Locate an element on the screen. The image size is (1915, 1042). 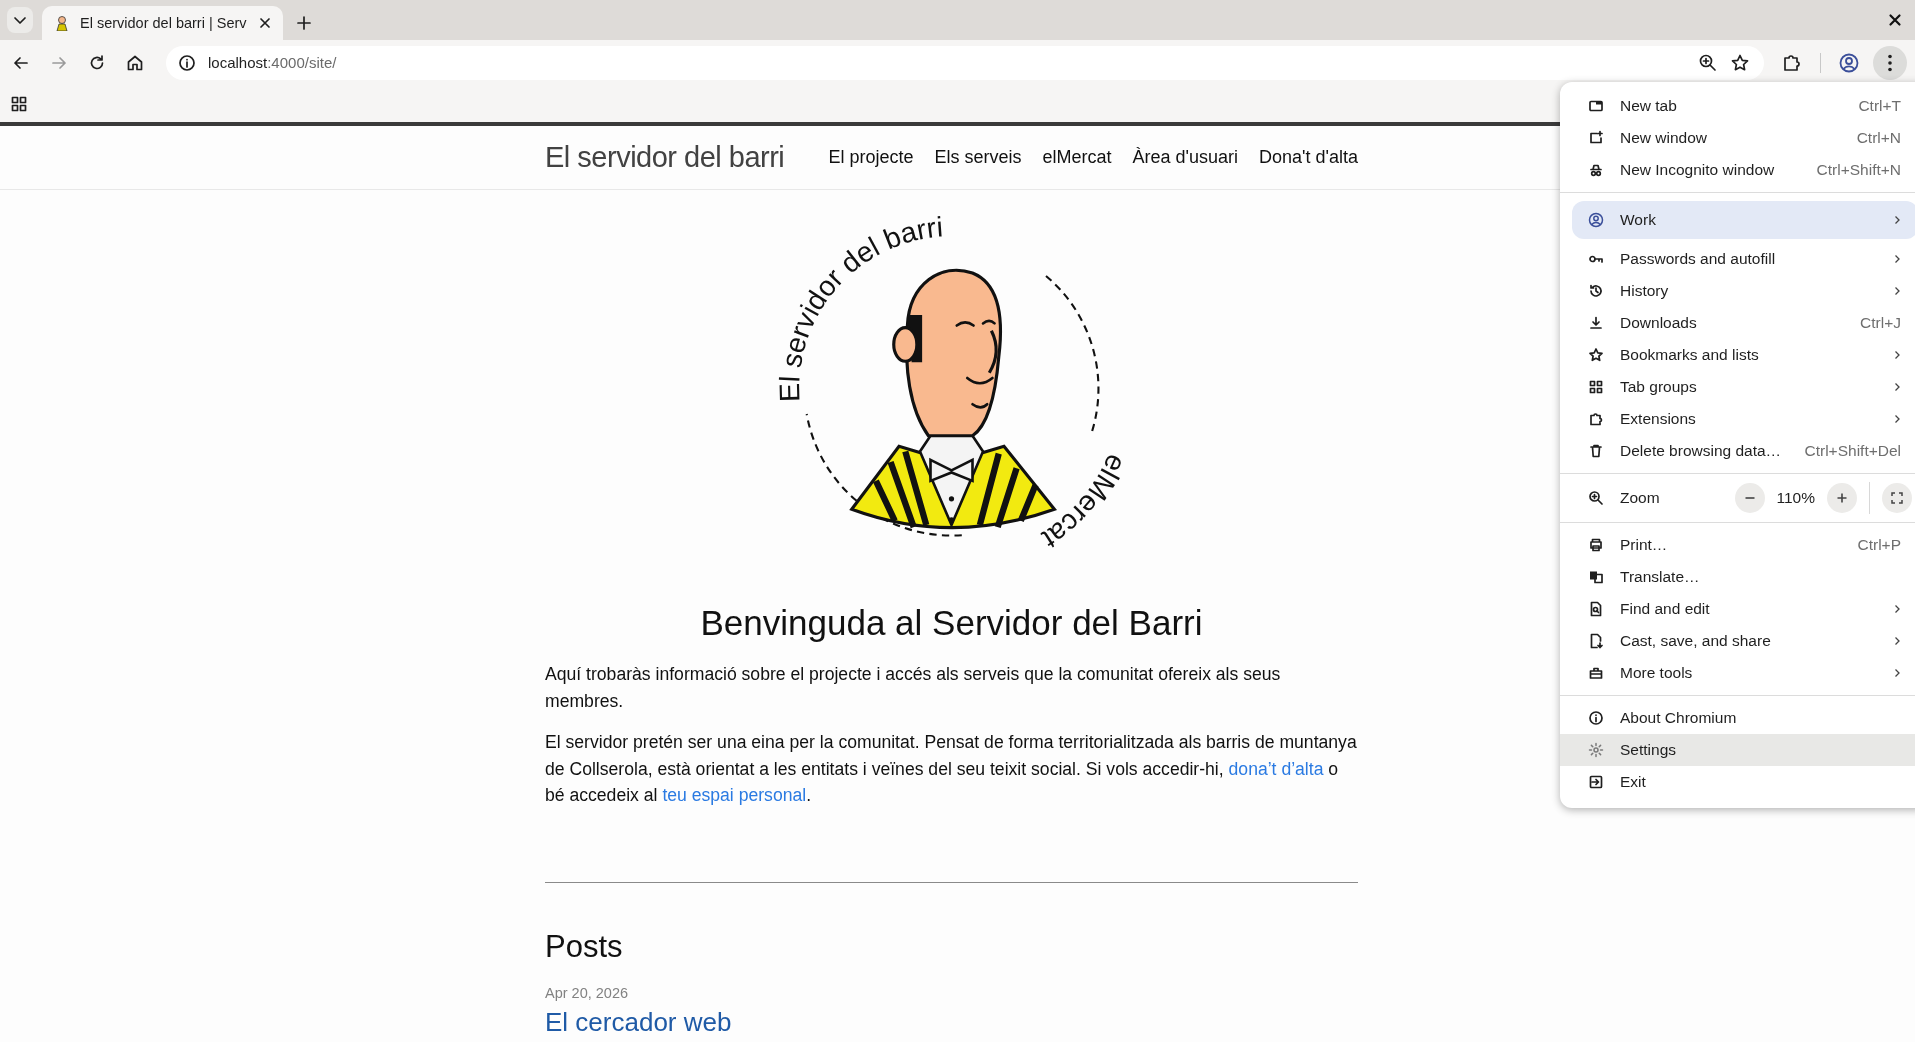
nav-link: Els serveis is located at coordinates (978, 157).